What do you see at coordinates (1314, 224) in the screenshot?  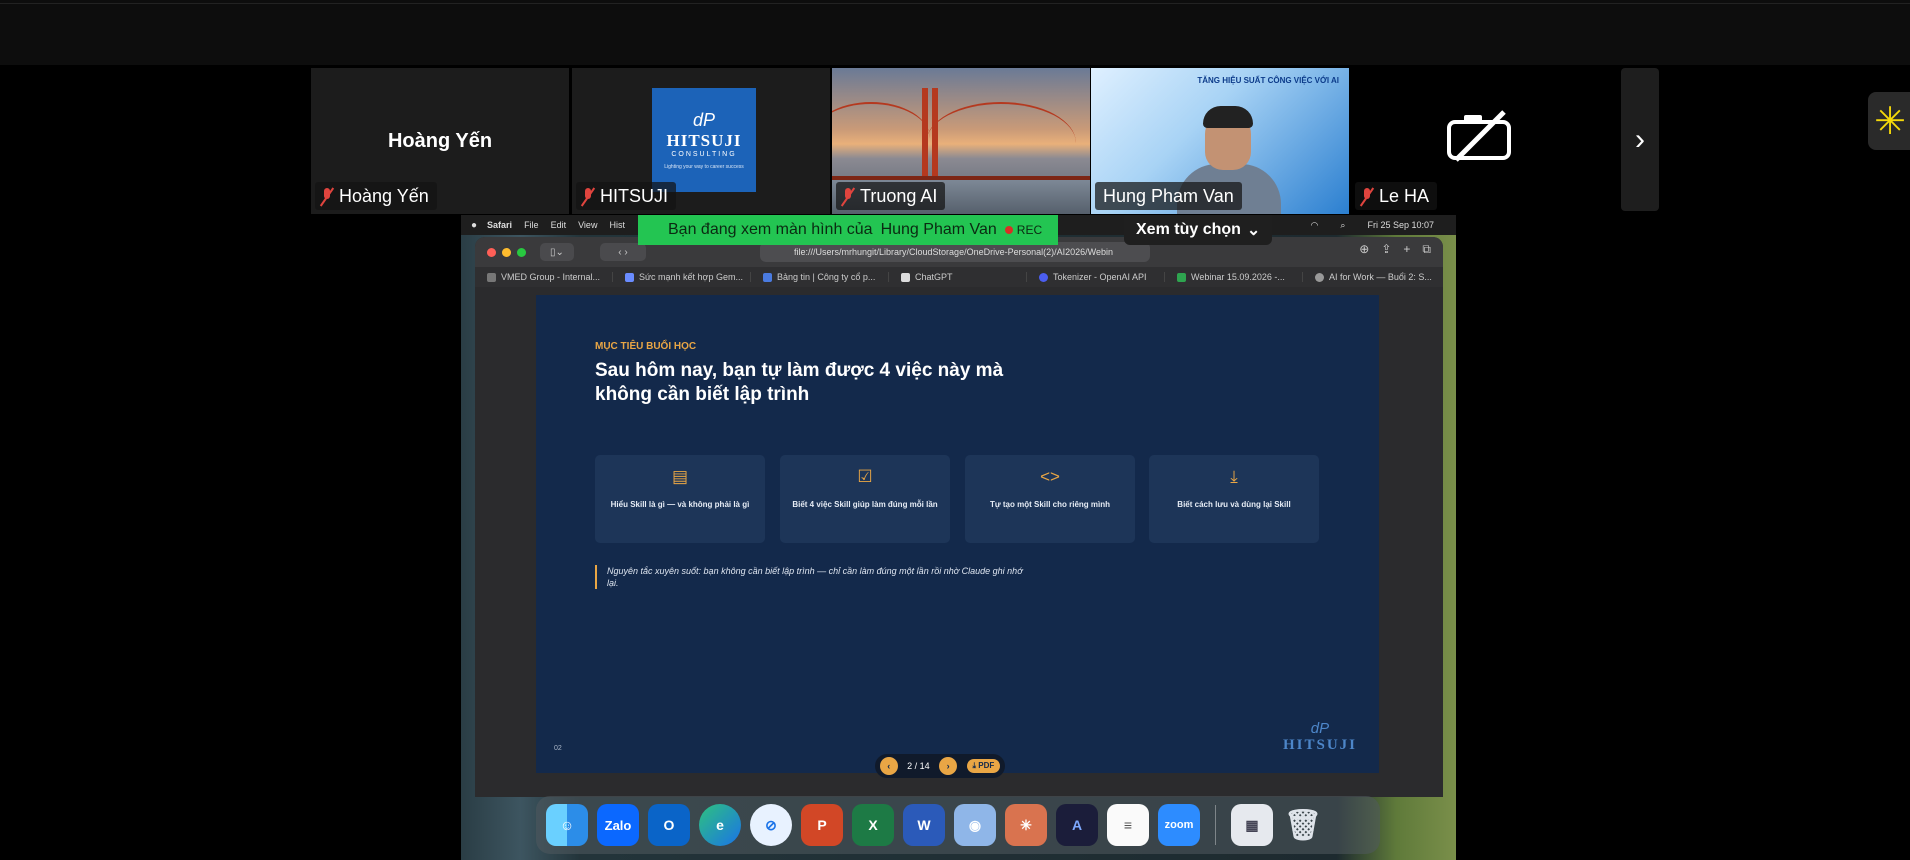 I see `wifi-icon: ◠` at bounding box center [1314, 224].